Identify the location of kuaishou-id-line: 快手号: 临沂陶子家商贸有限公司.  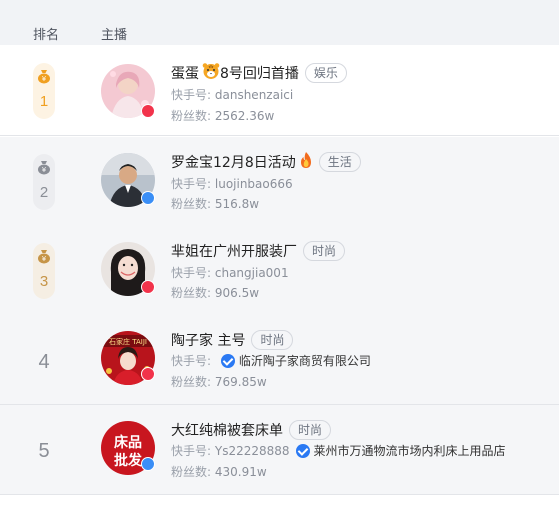
(271, 360).